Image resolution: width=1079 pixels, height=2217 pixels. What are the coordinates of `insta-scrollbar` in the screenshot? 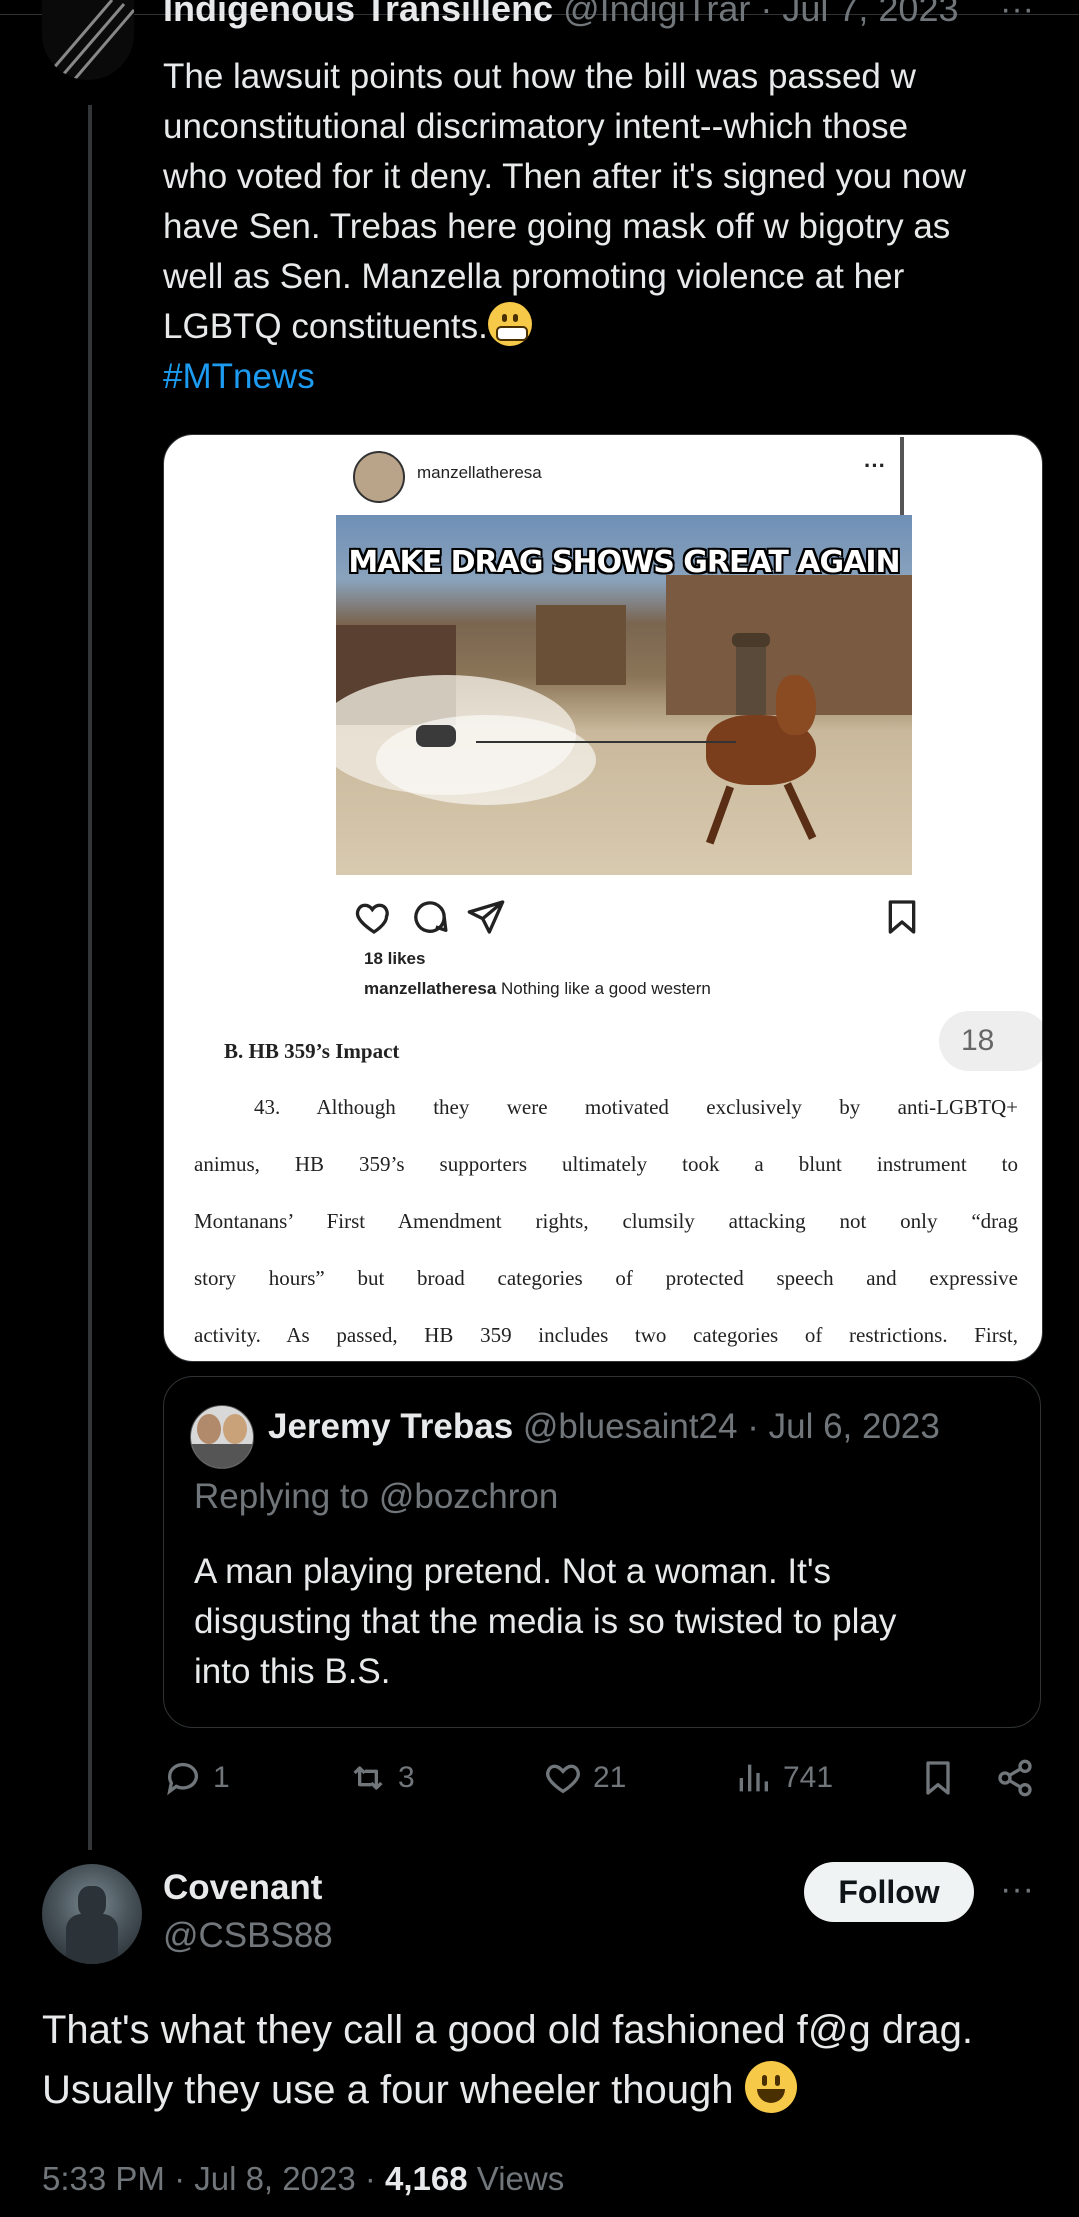 It's located at (902, 477).